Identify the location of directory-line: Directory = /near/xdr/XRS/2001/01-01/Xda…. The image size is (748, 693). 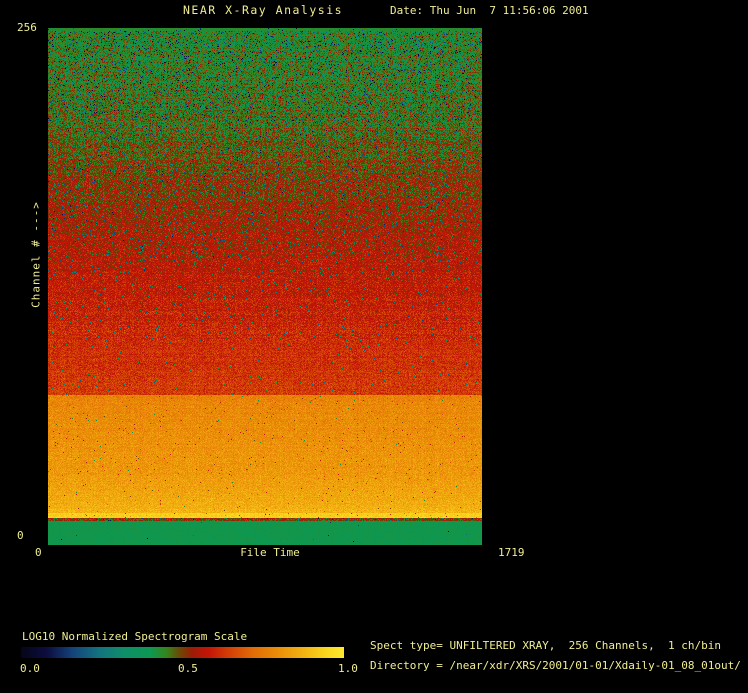
(555, 665).